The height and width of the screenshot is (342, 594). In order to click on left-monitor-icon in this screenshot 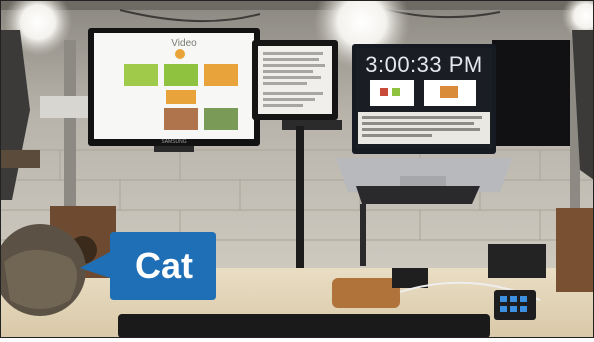, I will do `click(180, 54)`.